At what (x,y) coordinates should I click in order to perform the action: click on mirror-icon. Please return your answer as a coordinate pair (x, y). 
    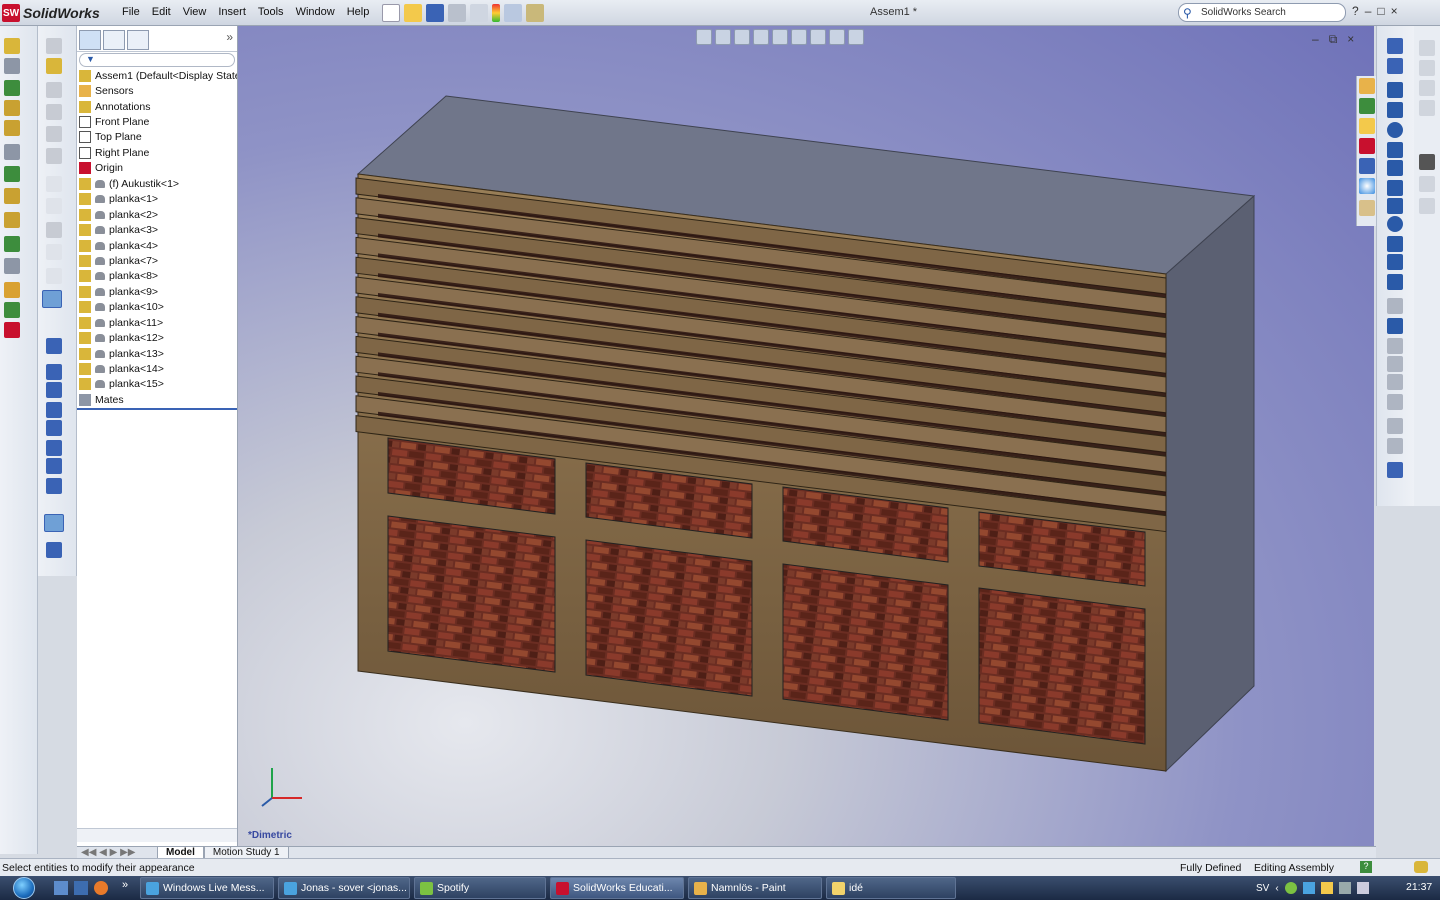
    Looking at the image, I should click on (1395, 364).